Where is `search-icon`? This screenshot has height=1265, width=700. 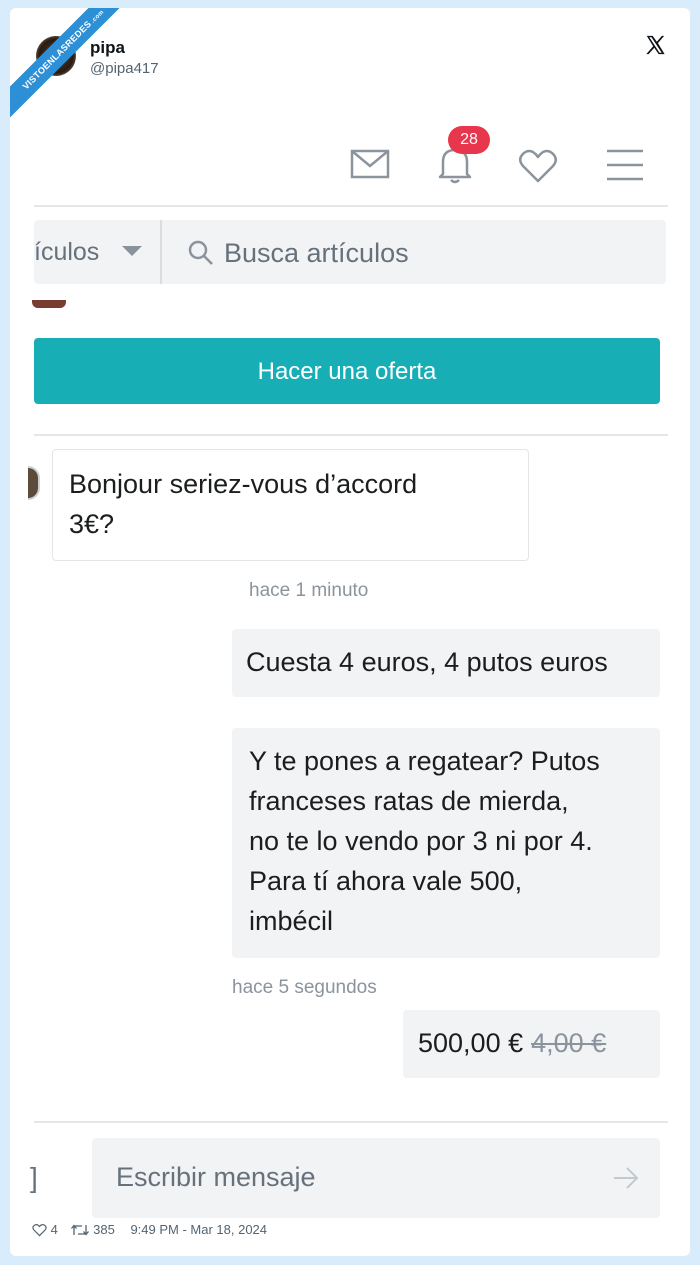 search-icon is located at coordinates (201, 253).